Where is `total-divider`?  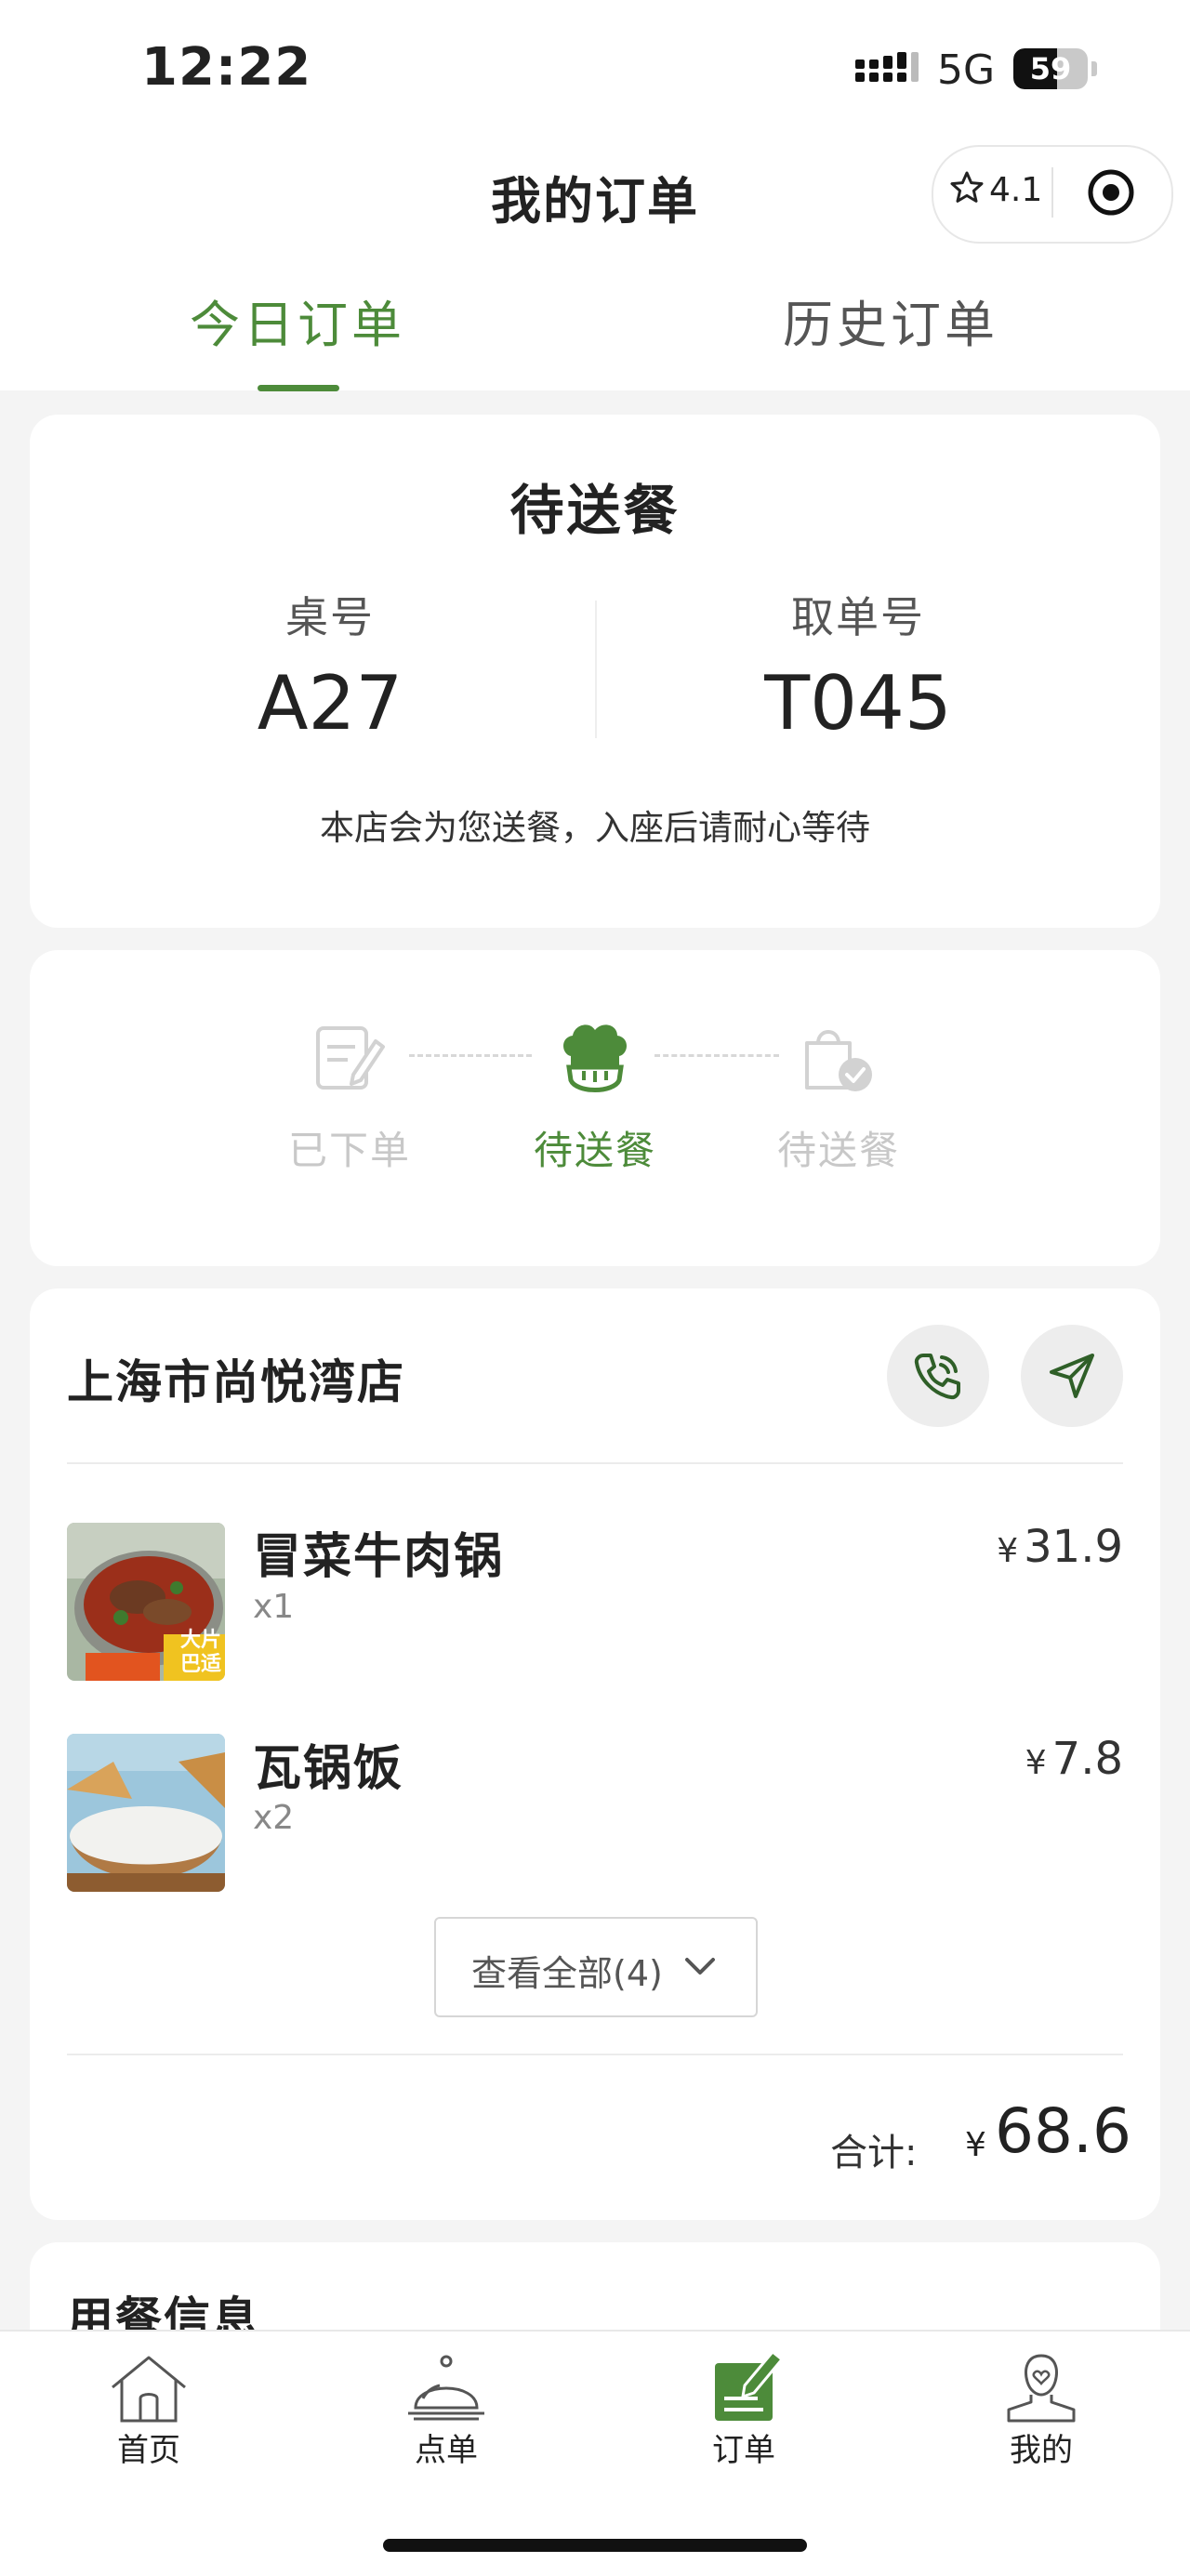 total-divider is located at coordinates (595, 2054).